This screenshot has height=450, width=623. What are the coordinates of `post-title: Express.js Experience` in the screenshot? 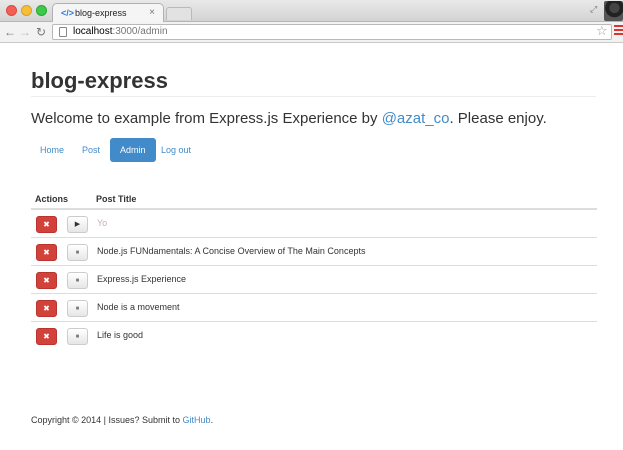 It's located at (142, 279).